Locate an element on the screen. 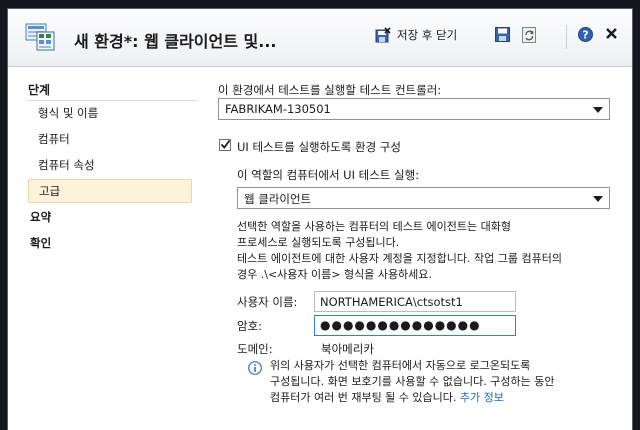 The height and width of the screenshot is (430, 640). wizard-steps-sidebar: 단계 형식 및 이름 컴퓨터 컴퓨터 속성 고급 요약 확인 is located at coordinates (113, 165).